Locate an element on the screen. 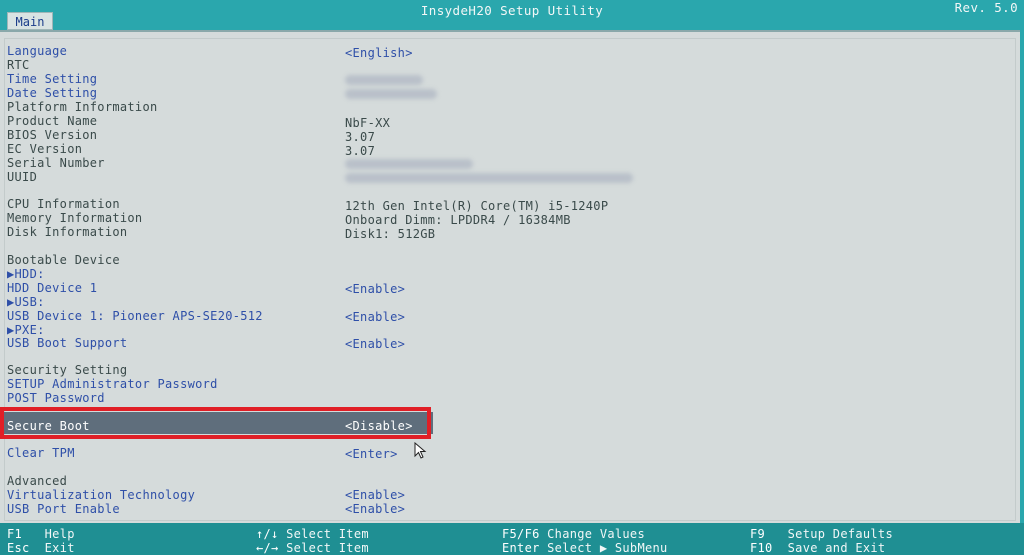 The width and height of the screenshot is (1024, 555). memory-information-label: Memory Information is located at coordinates (75, 218).